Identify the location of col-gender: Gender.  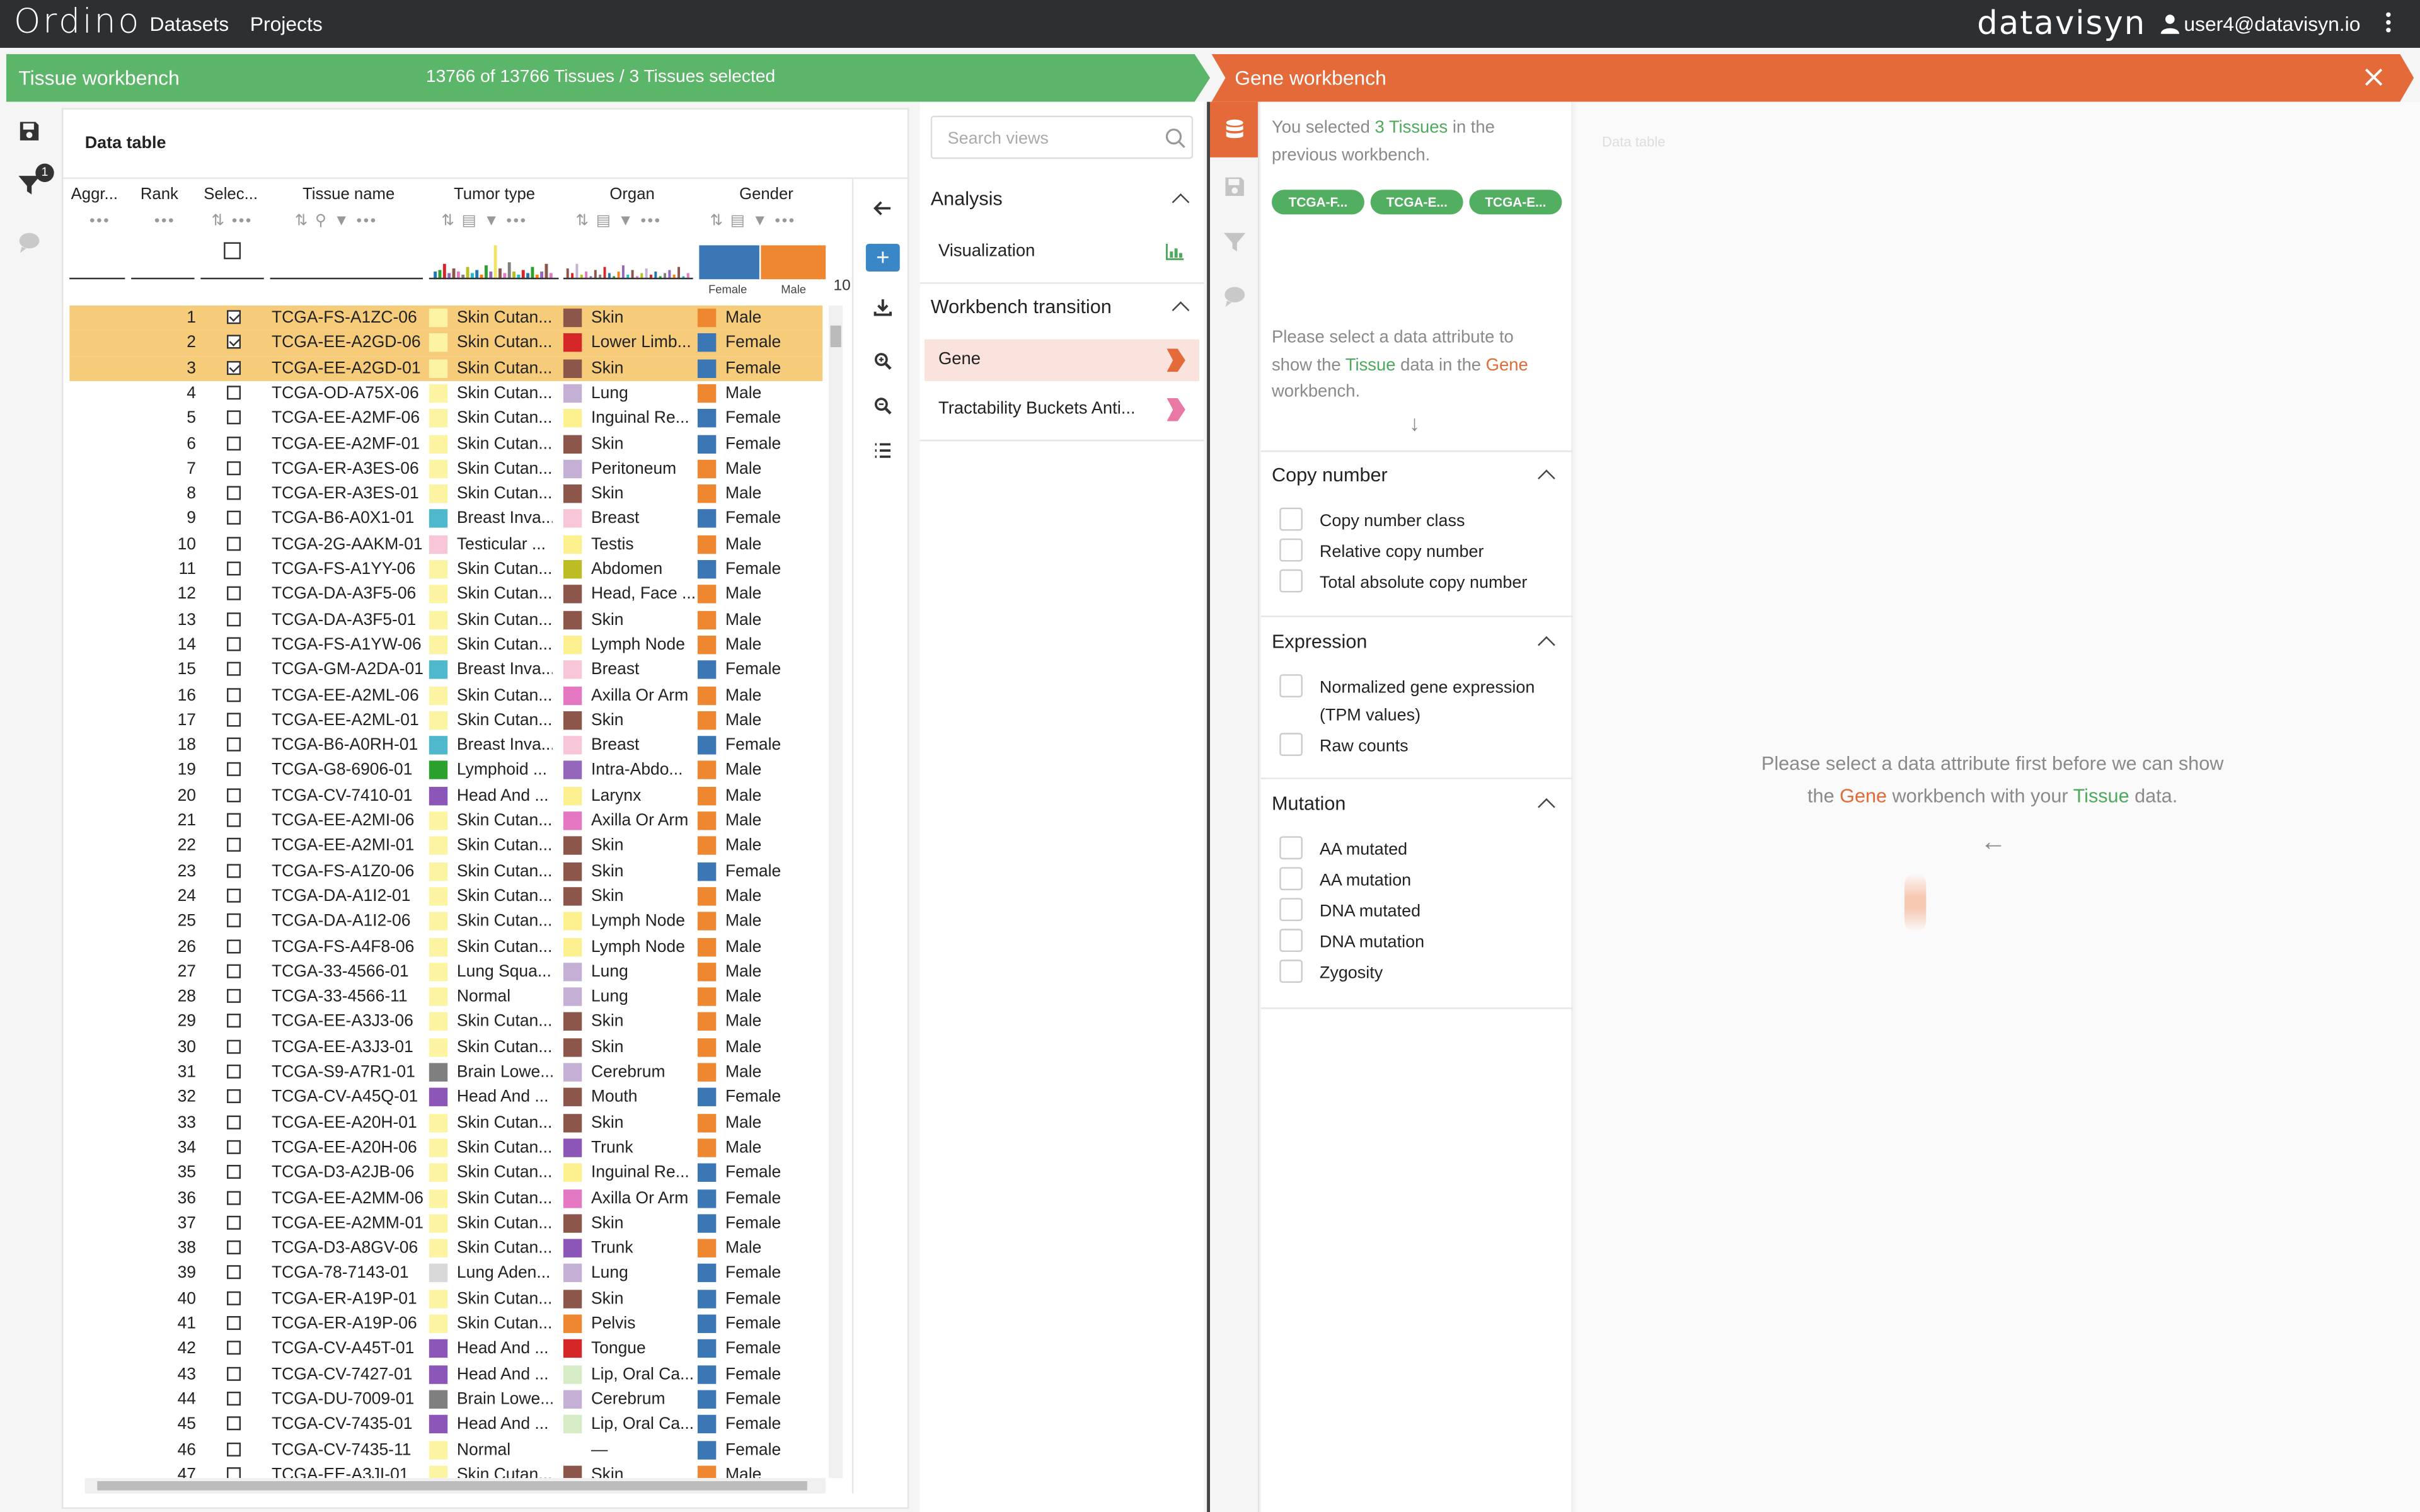
(766, 194).